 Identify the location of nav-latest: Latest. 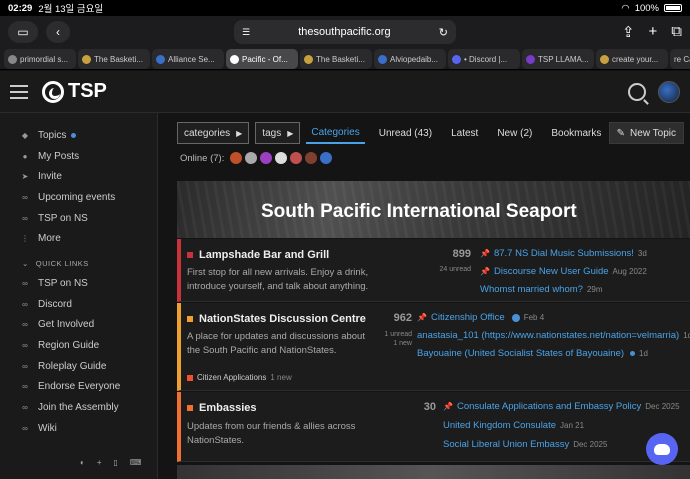
(464, 133).